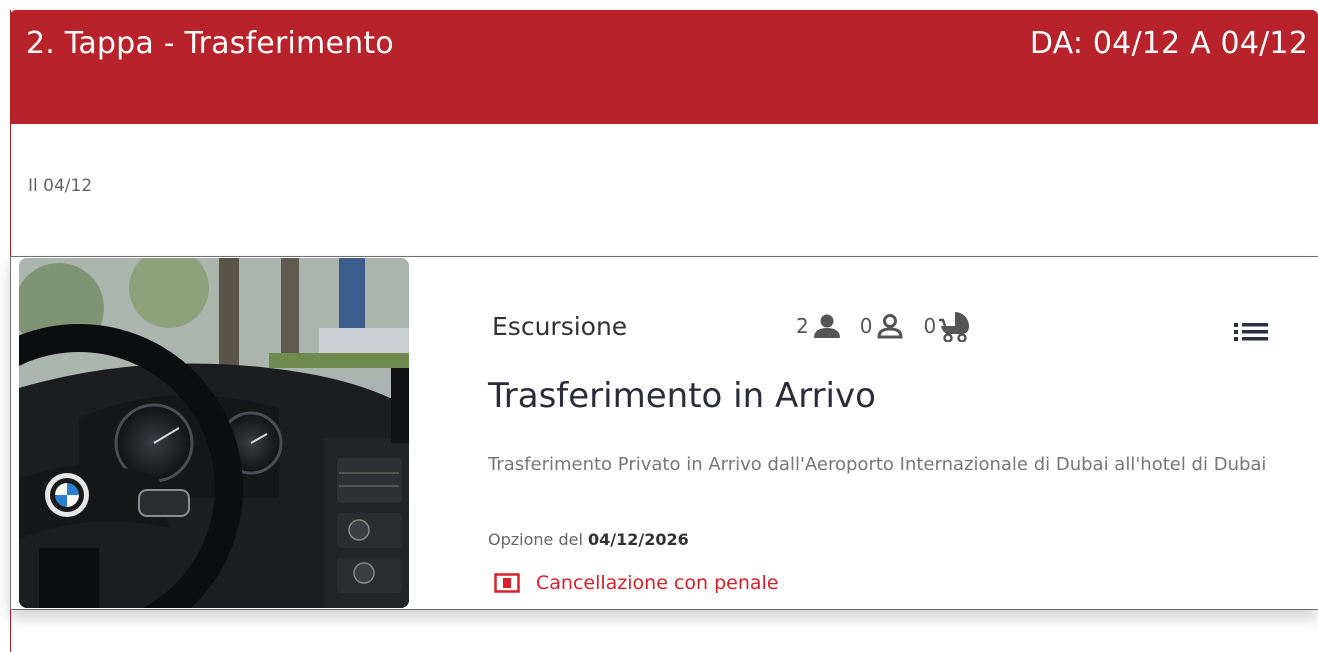 The image size is (1318, 652). Describe the element at coordinates (1252, 332) in the screenshot. I see `list-menu-icon` at that location.